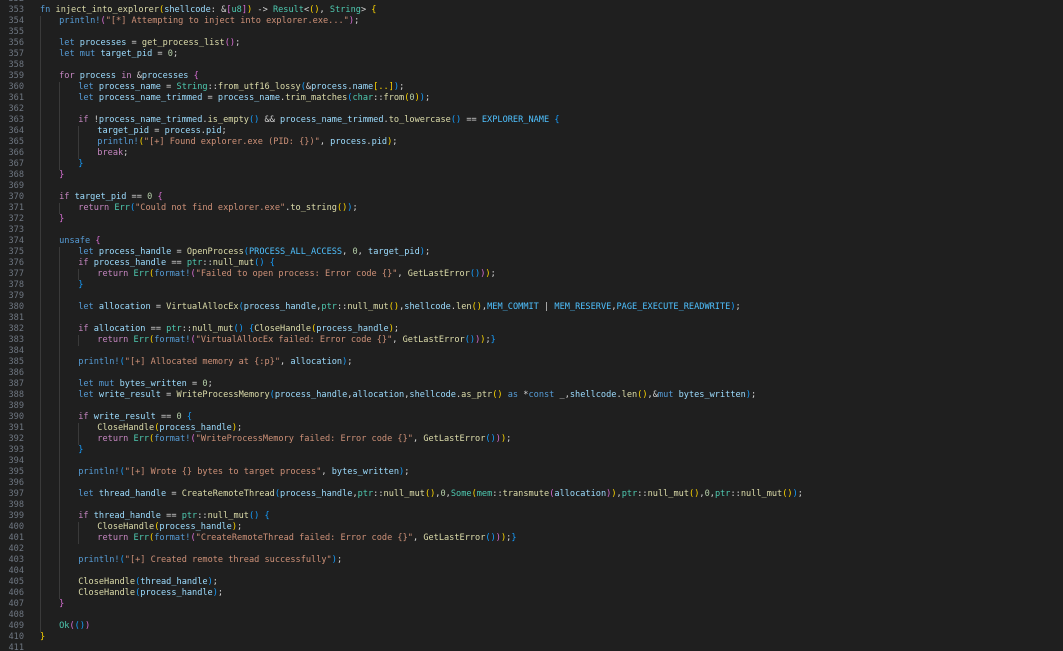  What do you see at coordinates (248, 98) in the screenshot?
I see `code-token: process_name` at bounding box center [248, 98].